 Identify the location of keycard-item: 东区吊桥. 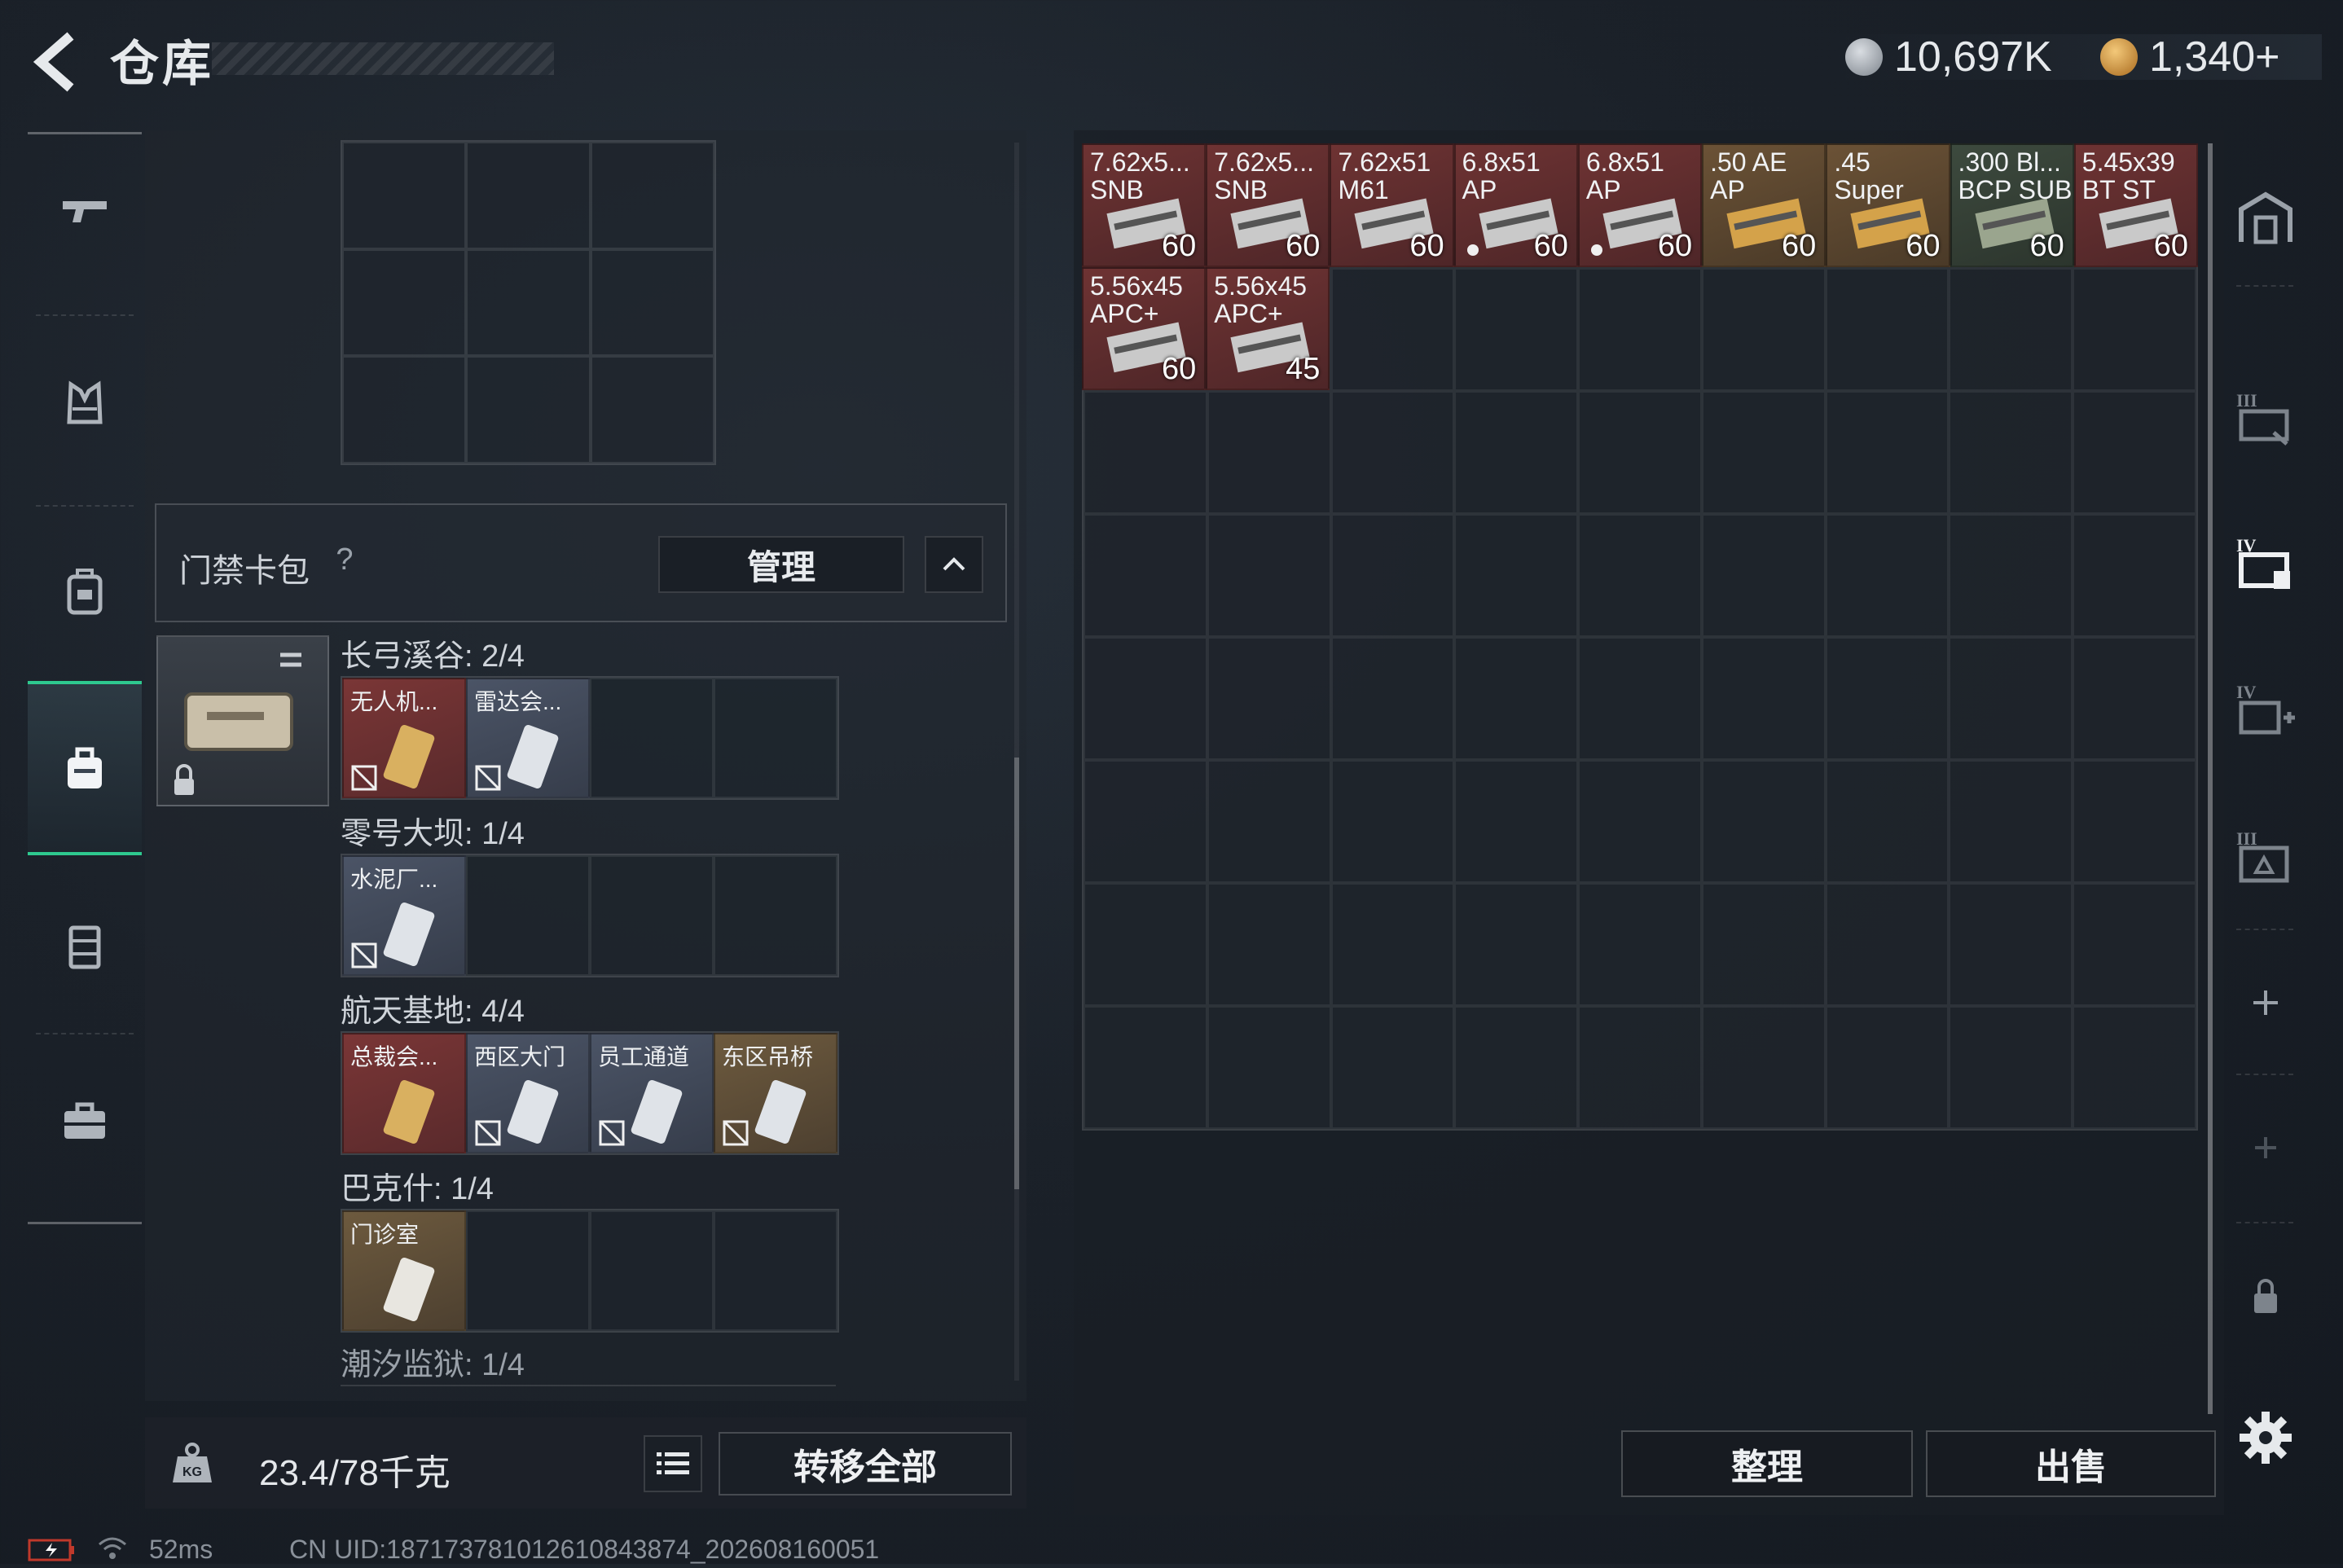
(775, 1093).